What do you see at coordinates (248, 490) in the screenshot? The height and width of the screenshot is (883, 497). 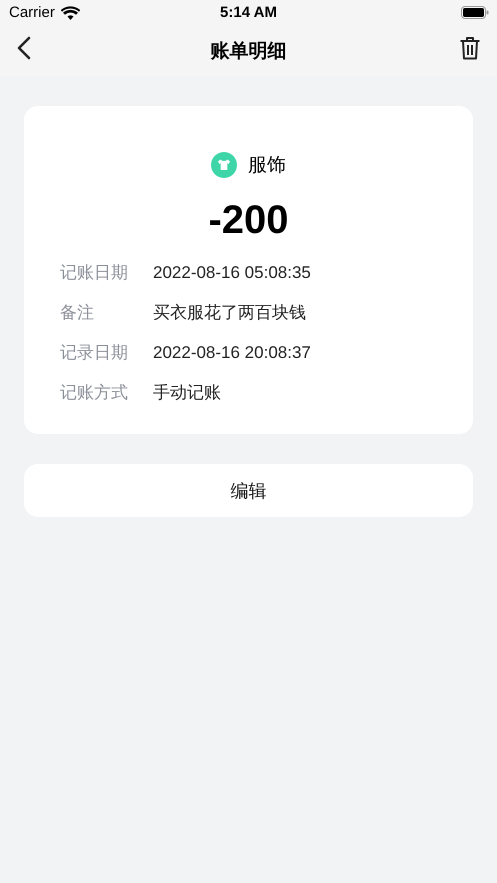 I see `edit-button: 编辑` at bounding box center [248, 490].